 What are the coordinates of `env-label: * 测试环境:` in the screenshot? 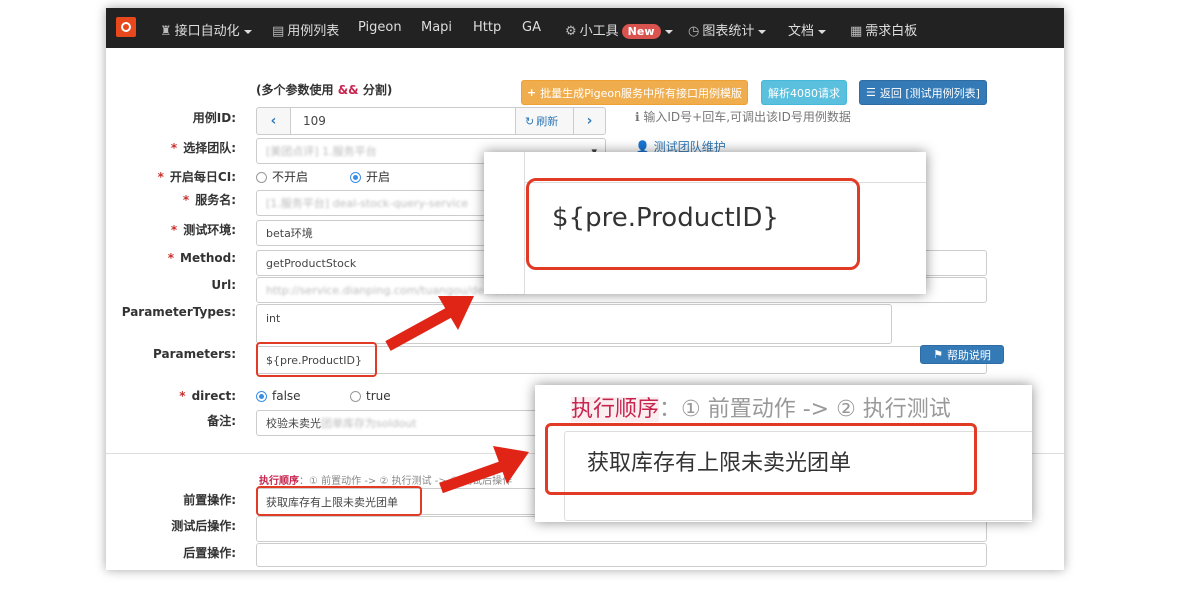 It's located at (203, 230).